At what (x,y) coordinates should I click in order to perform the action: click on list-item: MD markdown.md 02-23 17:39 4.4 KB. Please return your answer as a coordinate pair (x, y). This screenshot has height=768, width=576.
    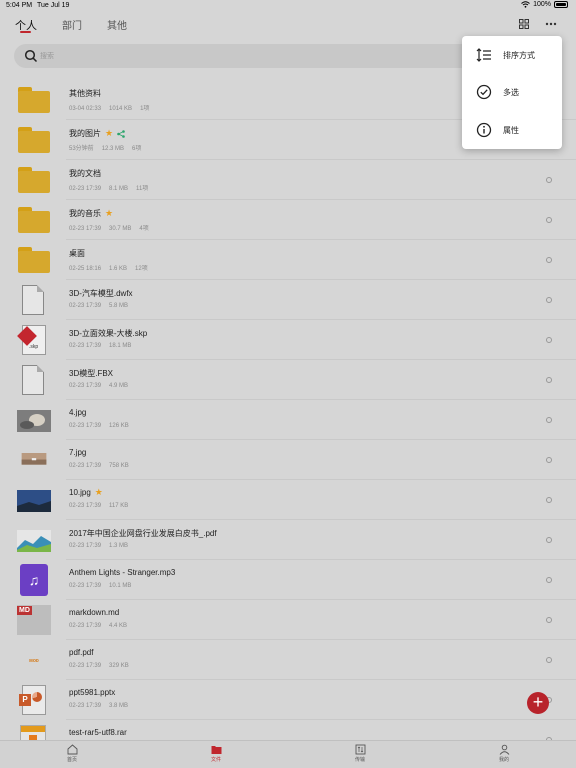
    Looking at the image, I should click on (296, 620).